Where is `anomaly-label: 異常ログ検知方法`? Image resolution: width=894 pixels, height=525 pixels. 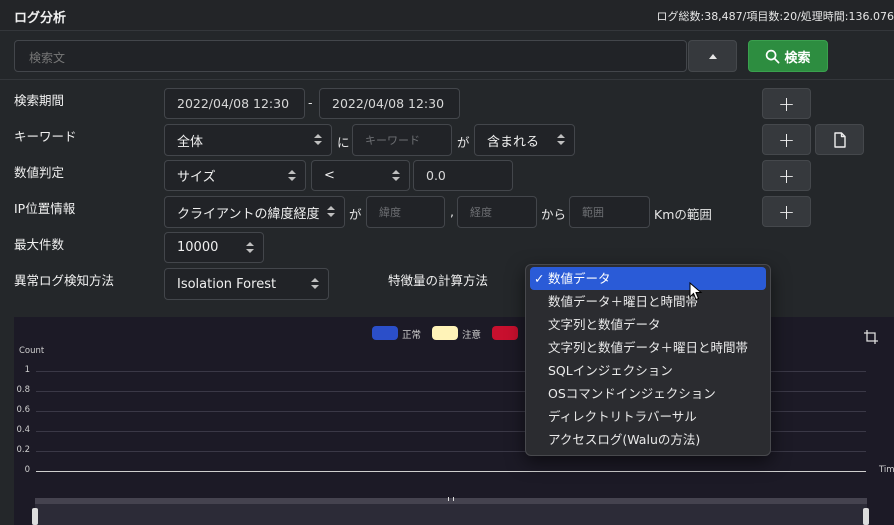 anomaly-label: 異常ログ検知方法 is located at coordinates (64, 280).